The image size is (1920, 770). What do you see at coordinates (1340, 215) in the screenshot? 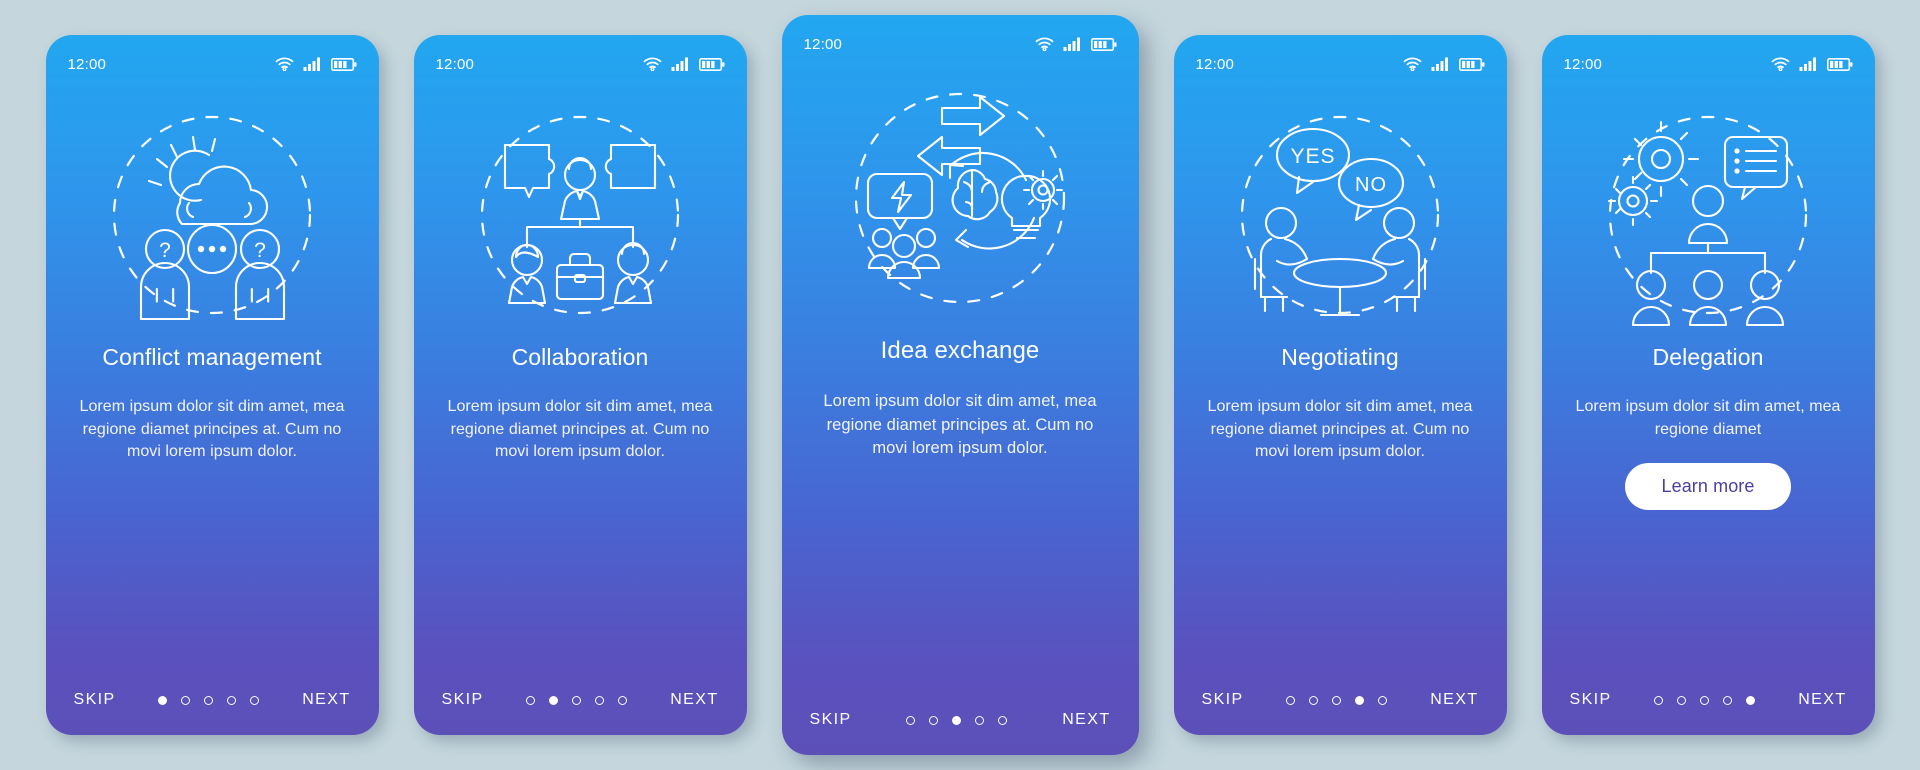
I see `two-people-table-yes-no-speech-bubbles-icon: YES NO` at bounding box center [1340, 215].